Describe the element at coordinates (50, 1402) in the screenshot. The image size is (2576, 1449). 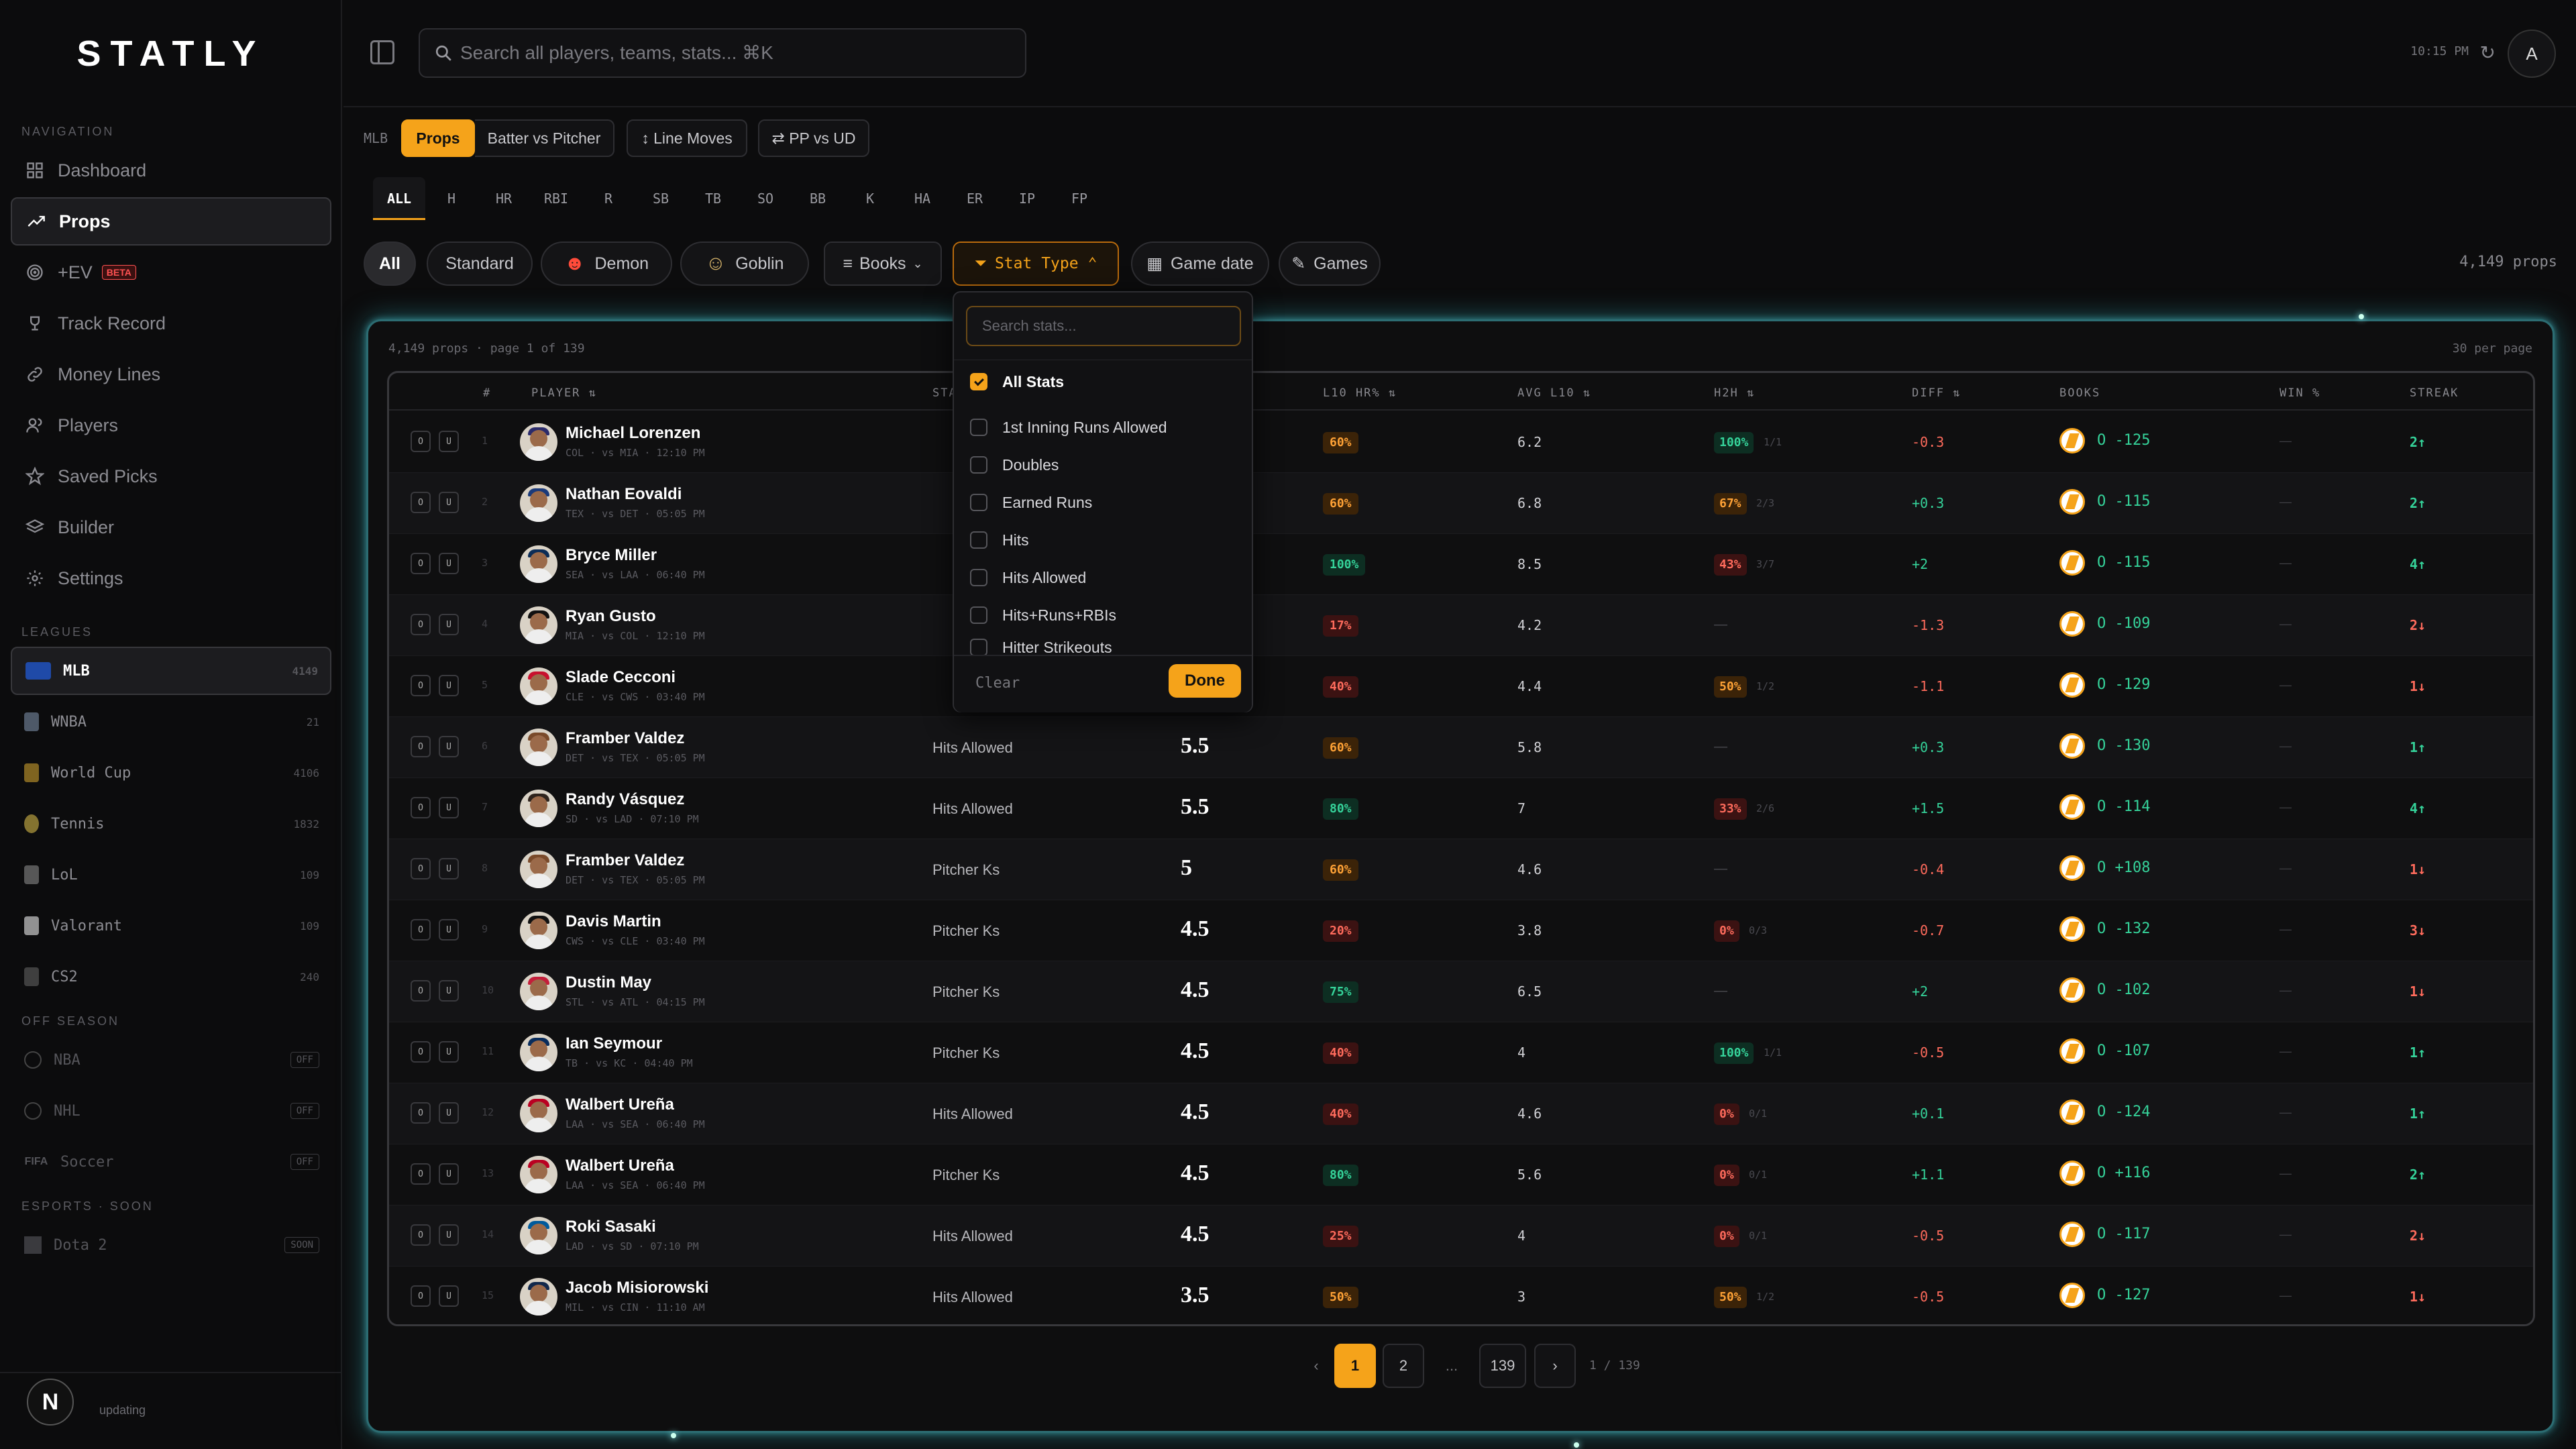
I see `footer-avatar: N` at that location.